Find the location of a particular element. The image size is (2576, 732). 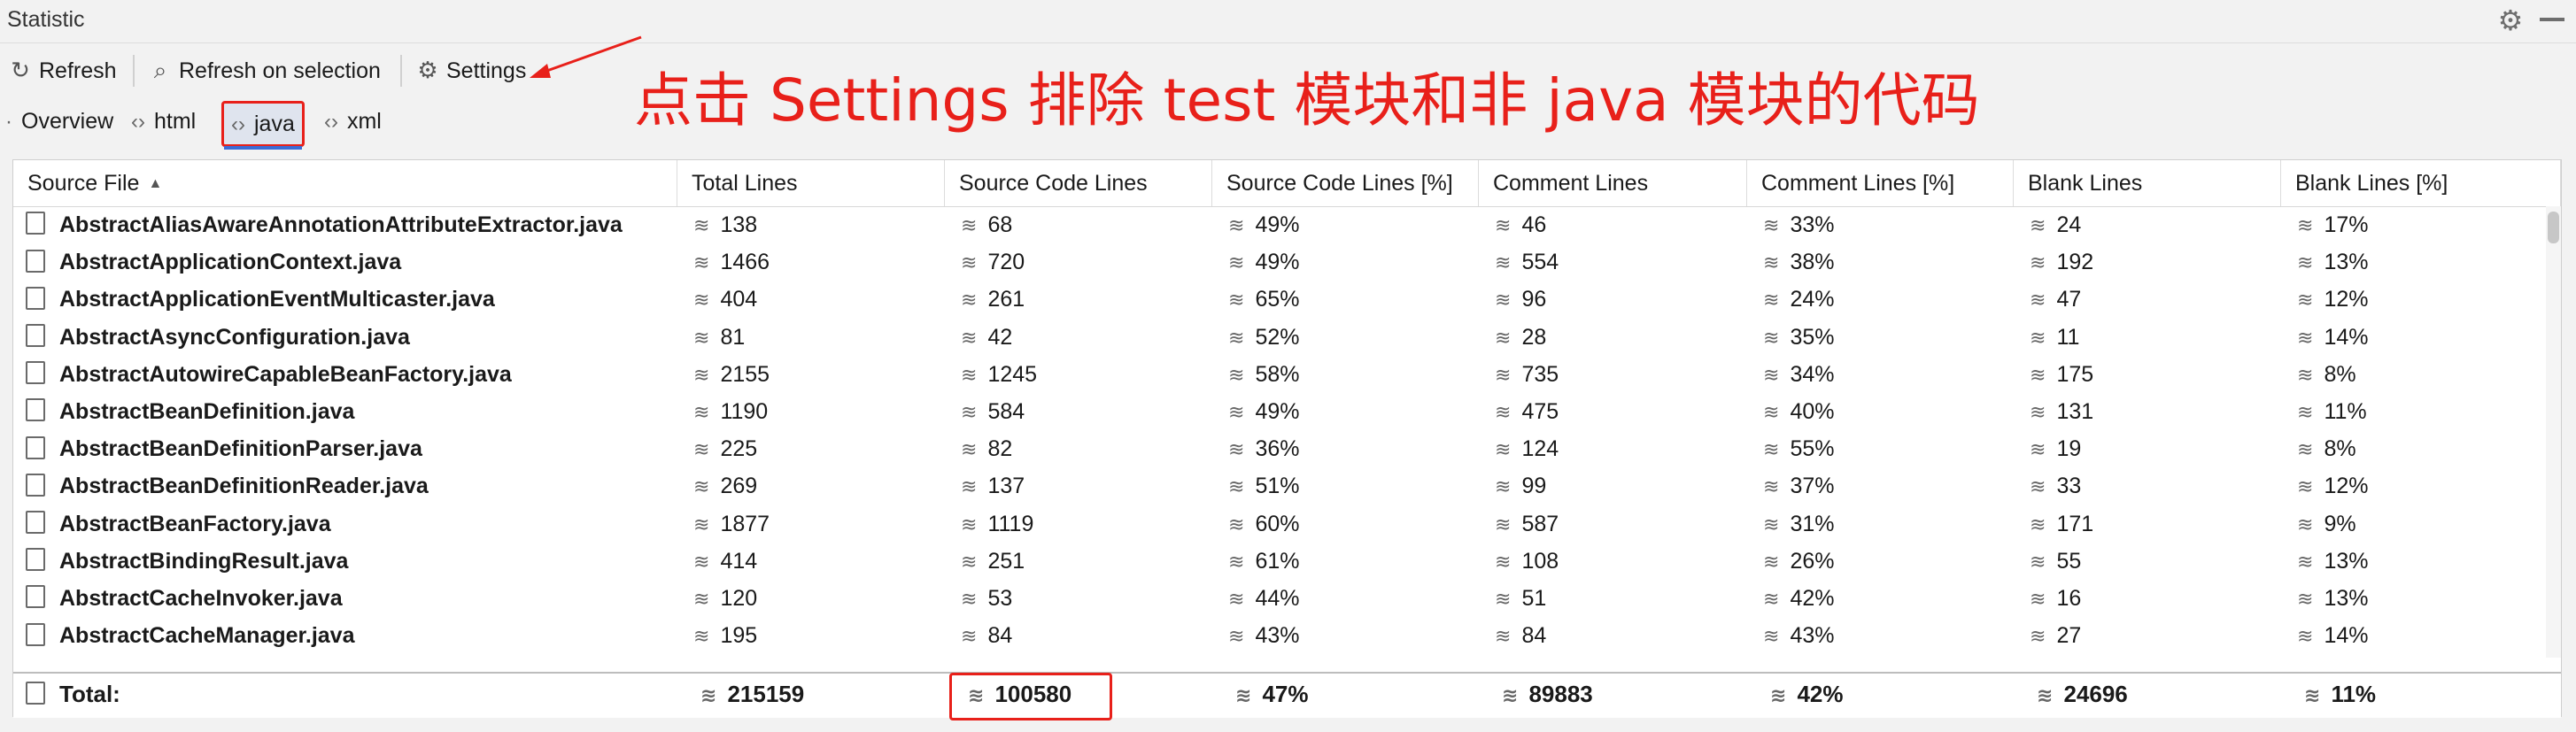

metric-cell: ≋ 38% is located at coordinates (1798, 262).